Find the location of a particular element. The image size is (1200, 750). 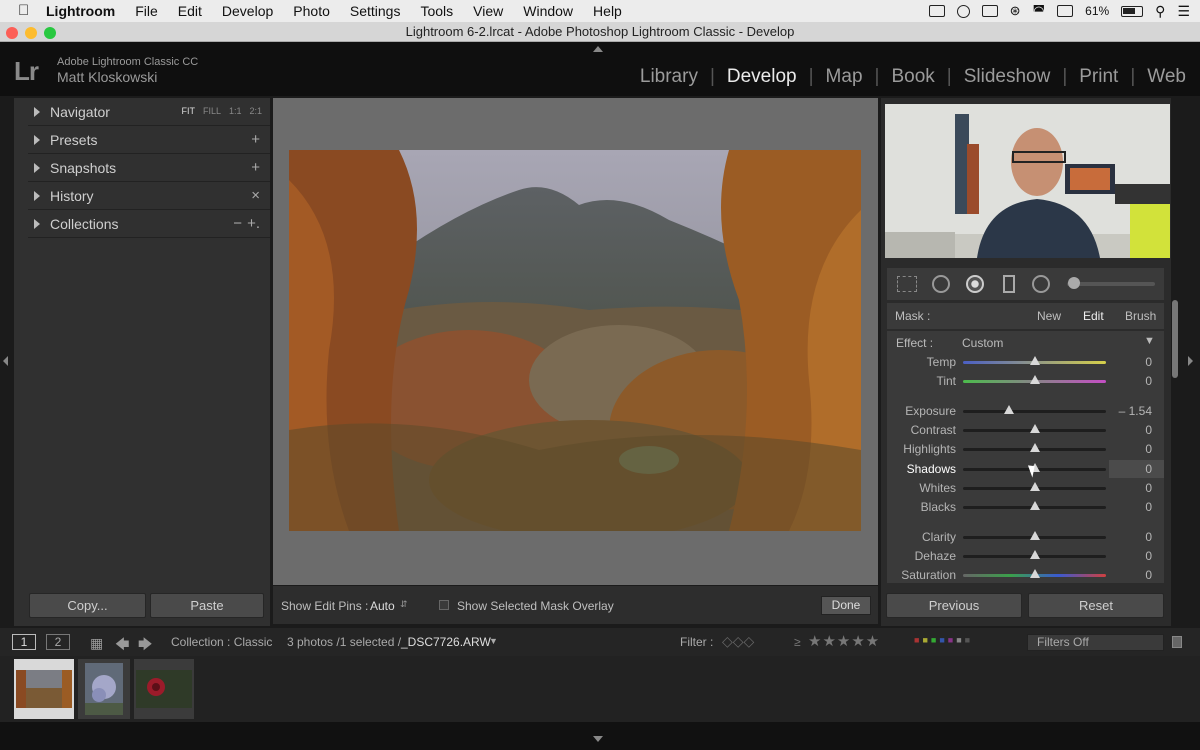

menu-view: View is located at coordinates (488, 11).